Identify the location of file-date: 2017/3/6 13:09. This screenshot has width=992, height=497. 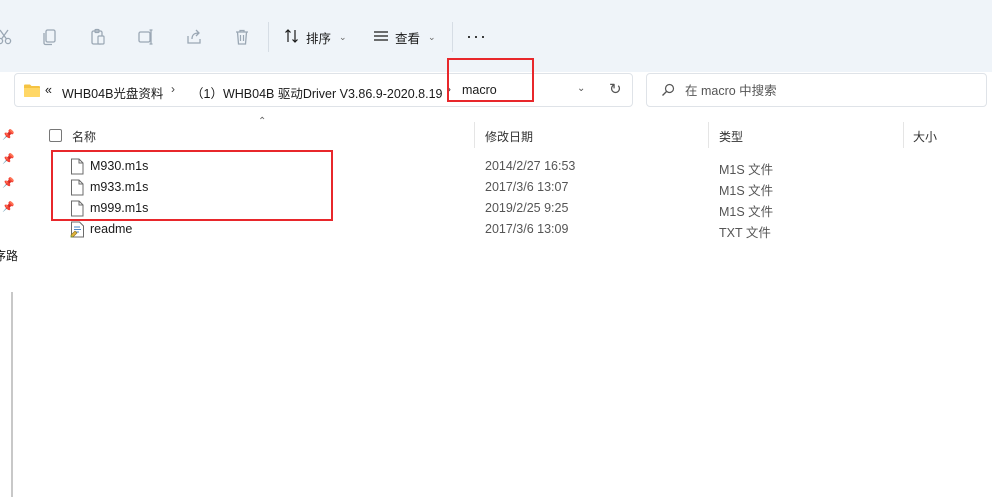
(527, 229).